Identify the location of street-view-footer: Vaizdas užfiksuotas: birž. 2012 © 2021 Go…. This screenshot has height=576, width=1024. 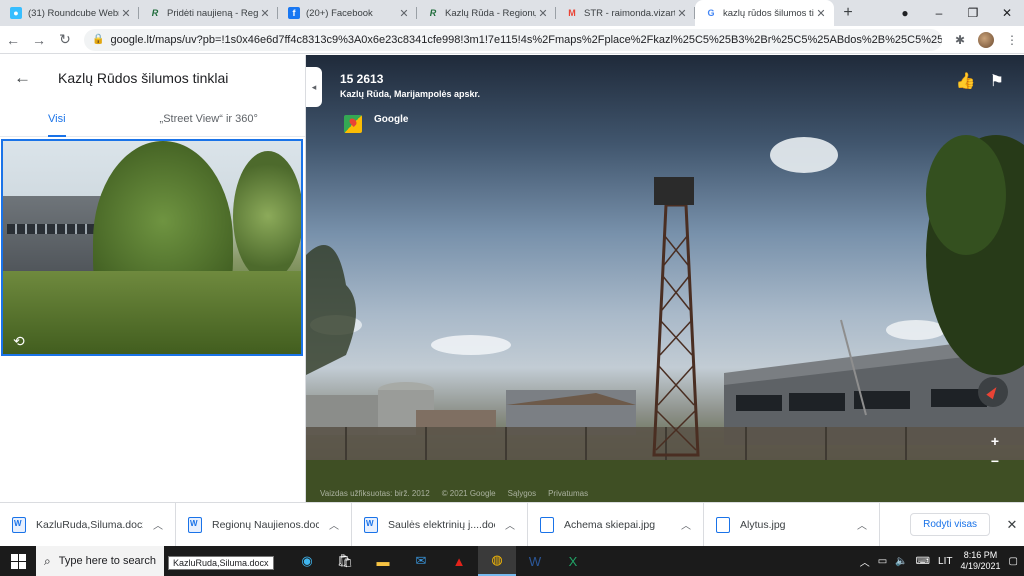
(454, 493).